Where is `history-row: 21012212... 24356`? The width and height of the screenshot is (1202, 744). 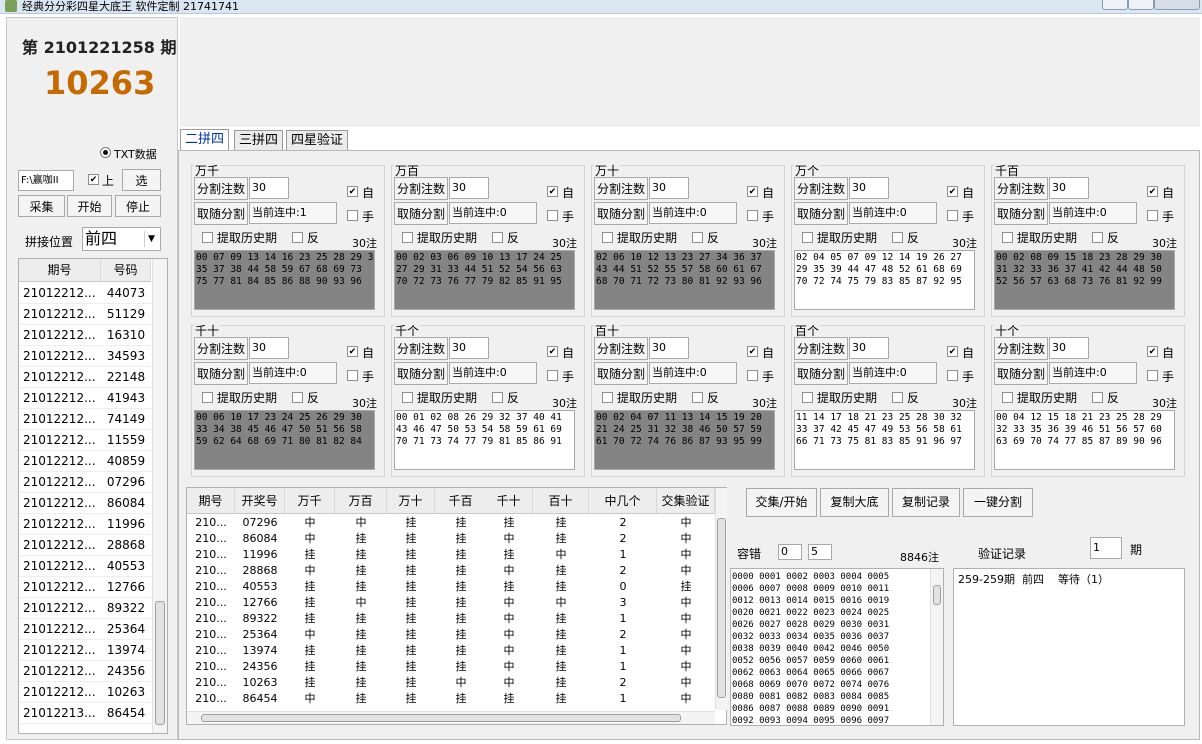 history-row: 21012212... 24356 is located at coordinates (85, 671).